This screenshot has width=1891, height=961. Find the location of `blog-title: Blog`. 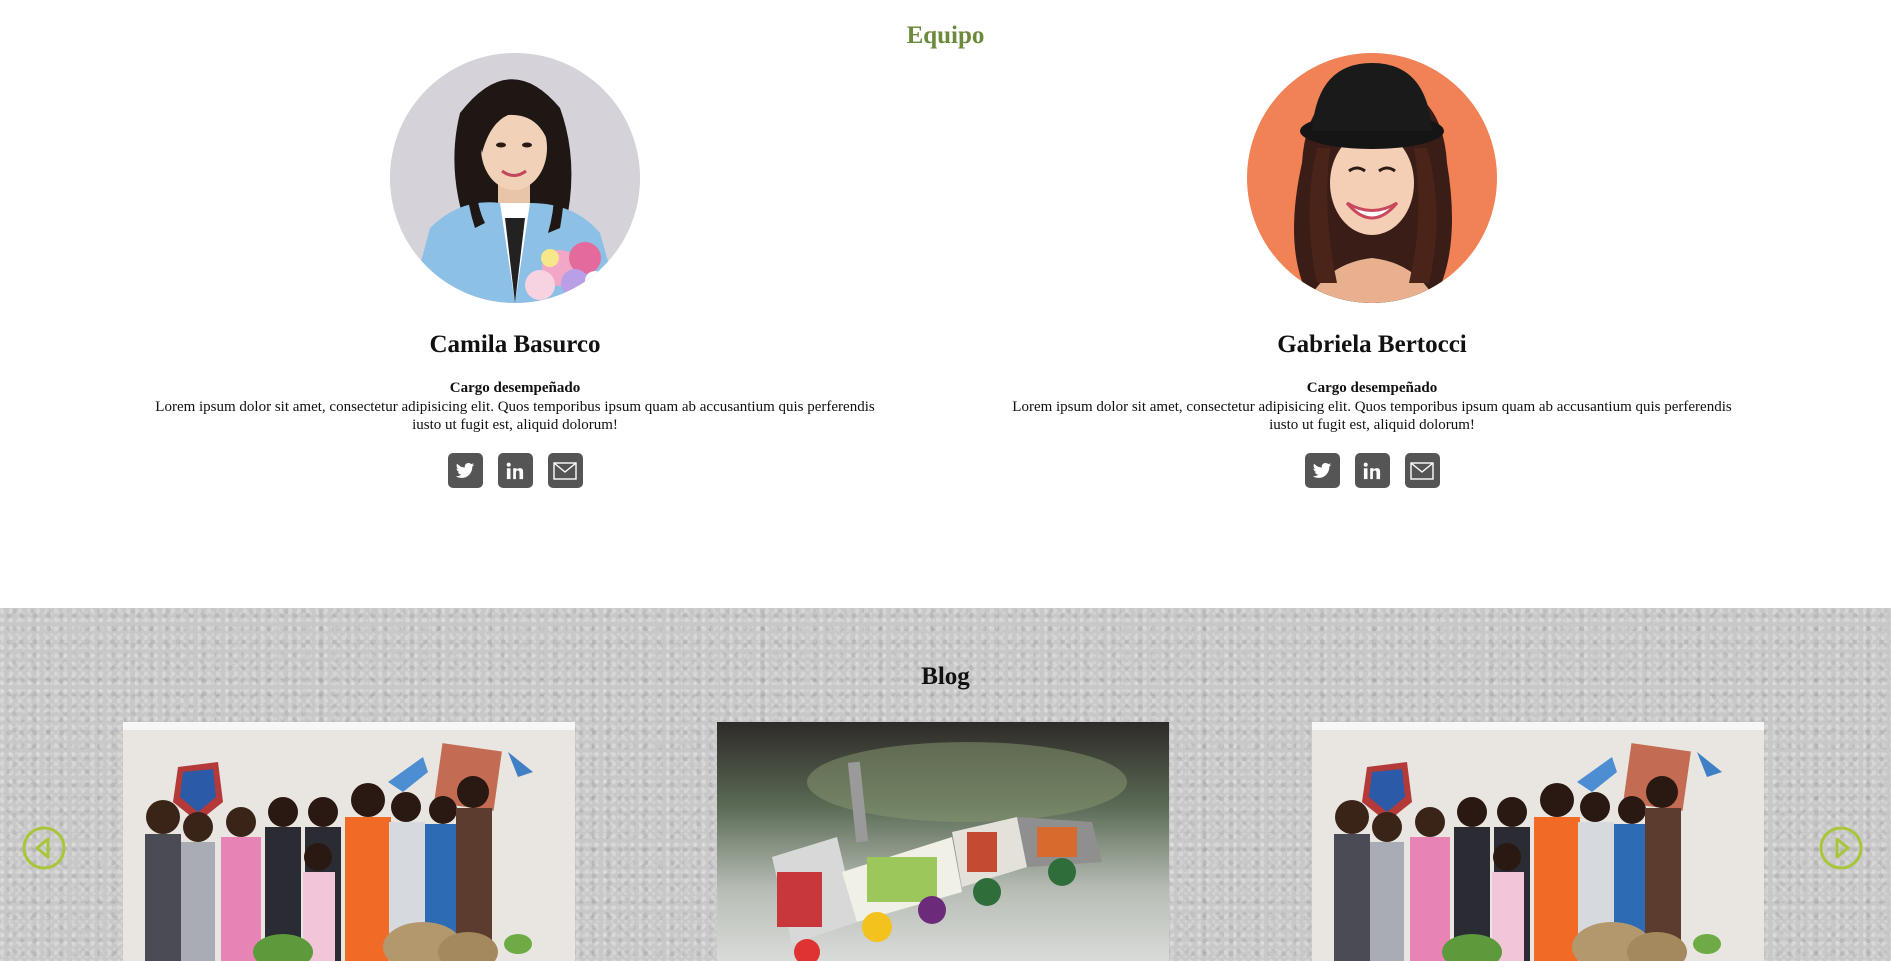

blog-title: Blog is located at coordinates (945, 676).